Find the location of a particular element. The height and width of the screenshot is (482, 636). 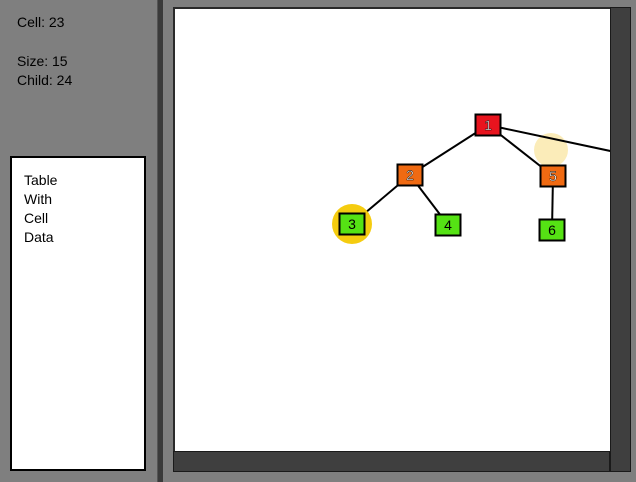

tree-node-4: 4 is located at coordinates (448, 225).